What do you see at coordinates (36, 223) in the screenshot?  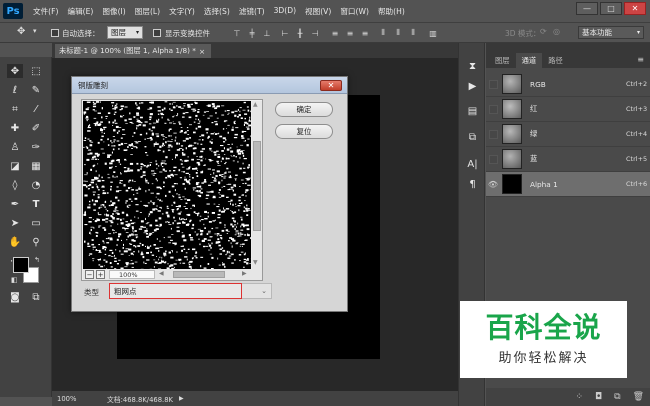 I see `rectangle-tool-icon: ▭` at bounding box center [36, 223].